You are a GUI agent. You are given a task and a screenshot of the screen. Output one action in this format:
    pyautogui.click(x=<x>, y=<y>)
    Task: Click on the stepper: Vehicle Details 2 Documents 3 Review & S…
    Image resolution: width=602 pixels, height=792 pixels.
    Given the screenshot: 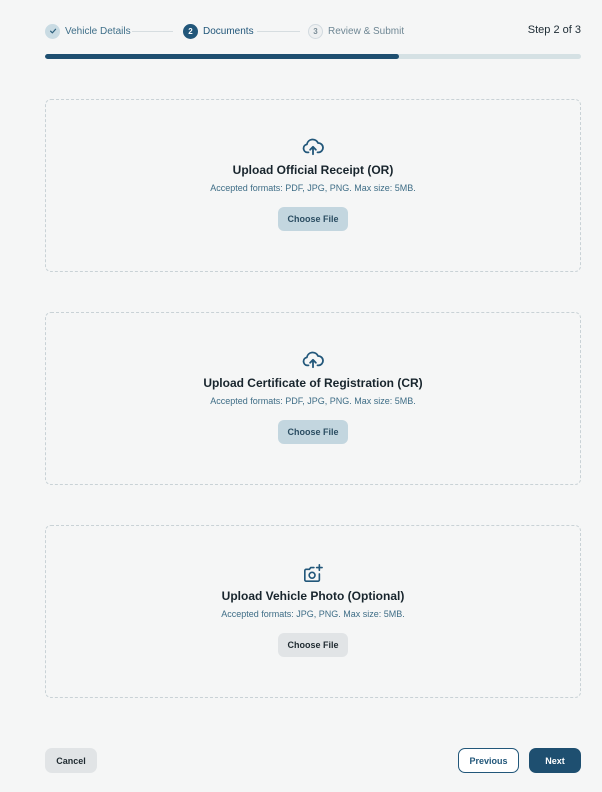 What is the action you would take?
    pyautogui.click(x=313, y=32)
    